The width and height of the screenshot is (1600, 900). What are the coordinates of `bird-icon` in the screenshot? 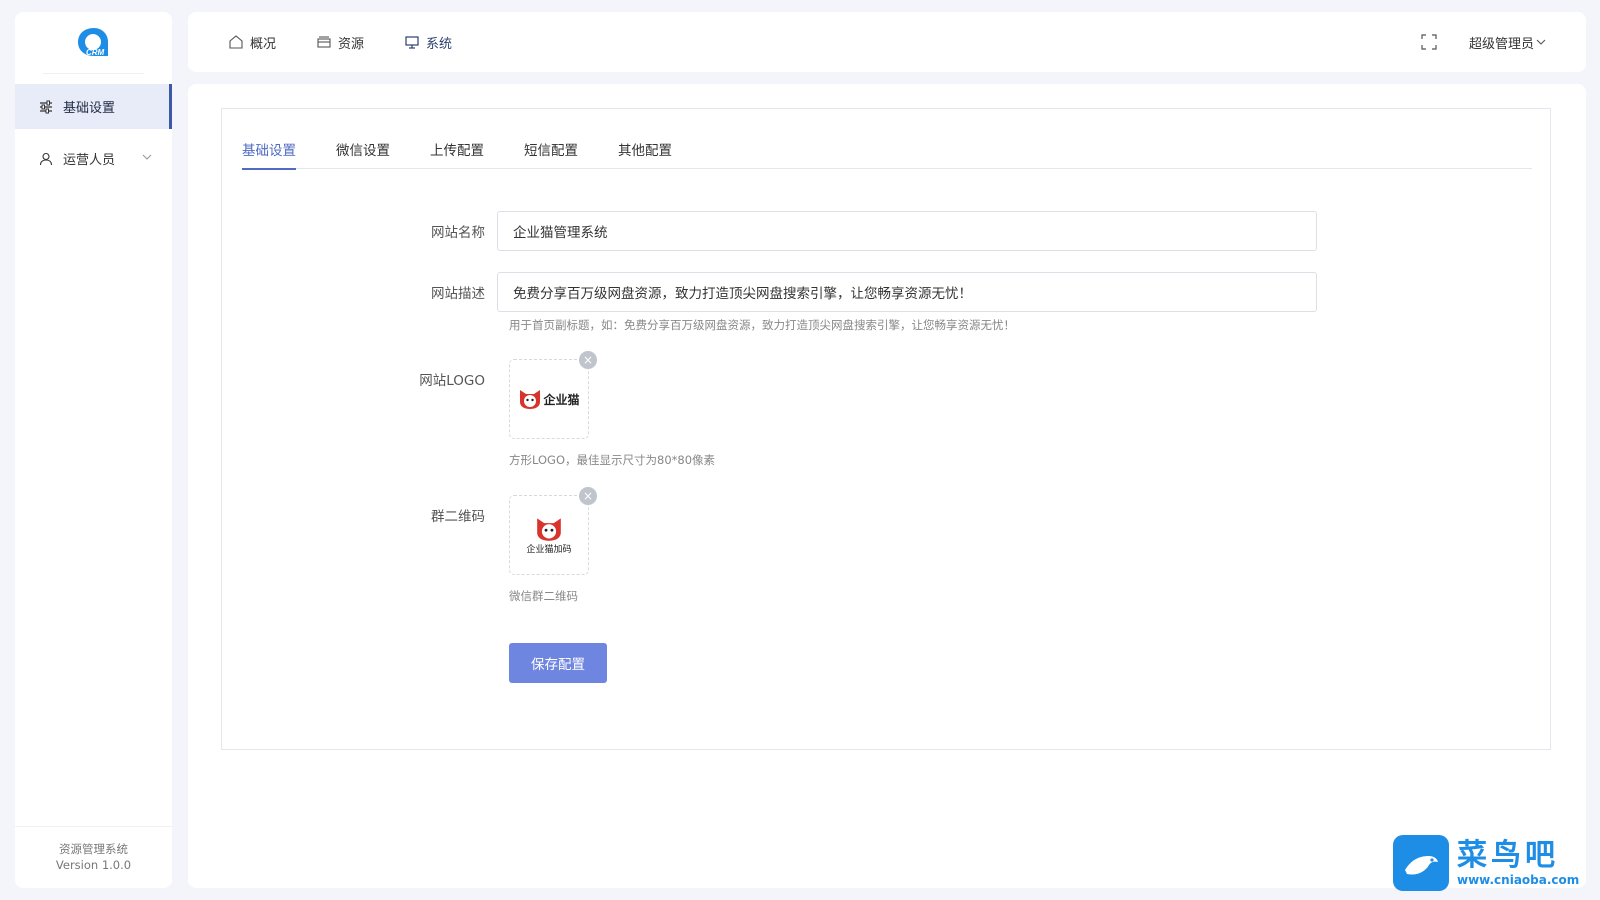 It's located at (1421, 863).